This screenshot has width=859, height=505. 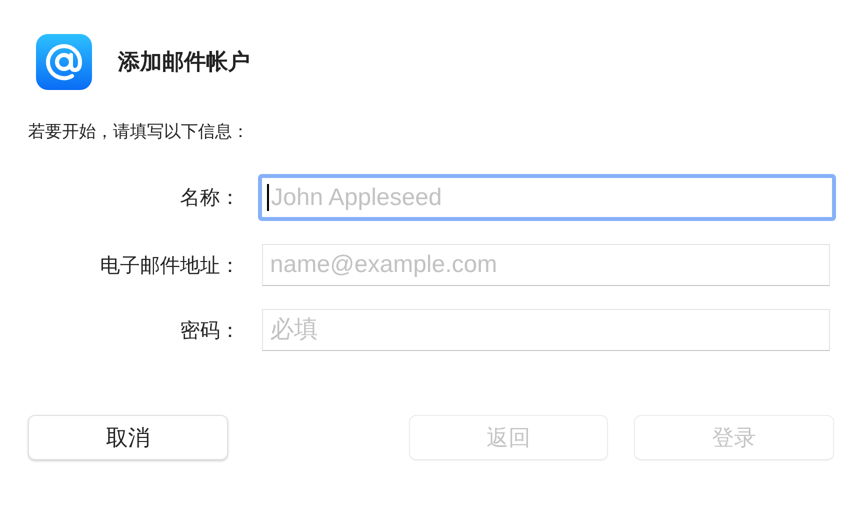 I want to click on field-label: 密码：, so click(x=209, y=330).